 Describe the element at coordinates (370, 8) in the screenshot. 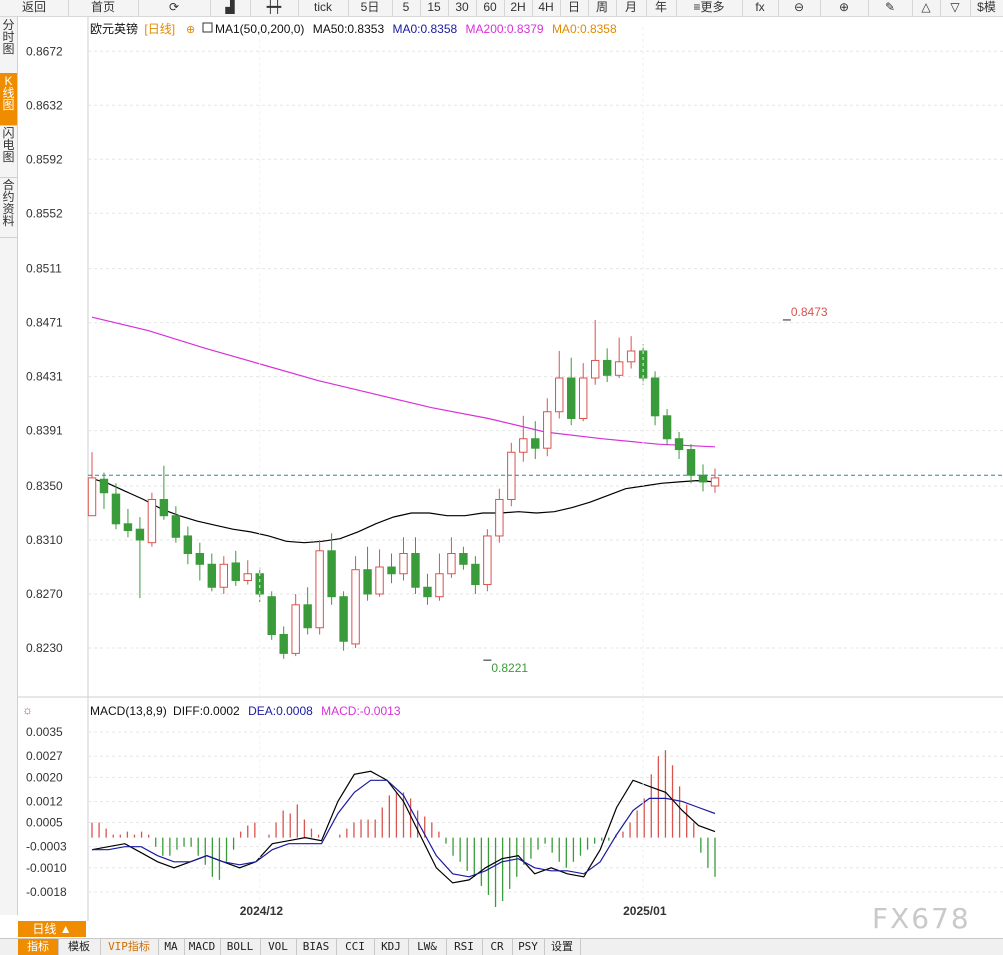

I see `period-5d: 5日` at that location.